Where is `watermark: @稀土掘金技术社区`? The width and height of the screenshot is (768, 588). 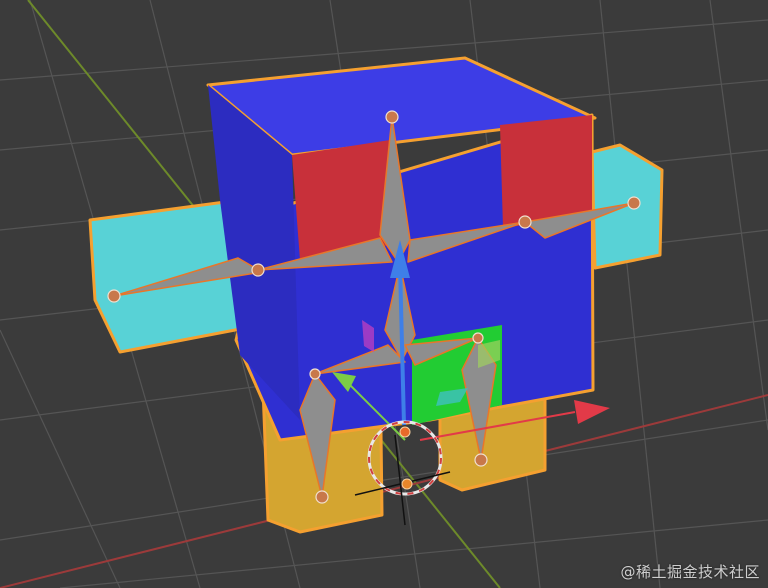
watermark: @稀土掘金技术社区 is located at coordinates (690, 572).